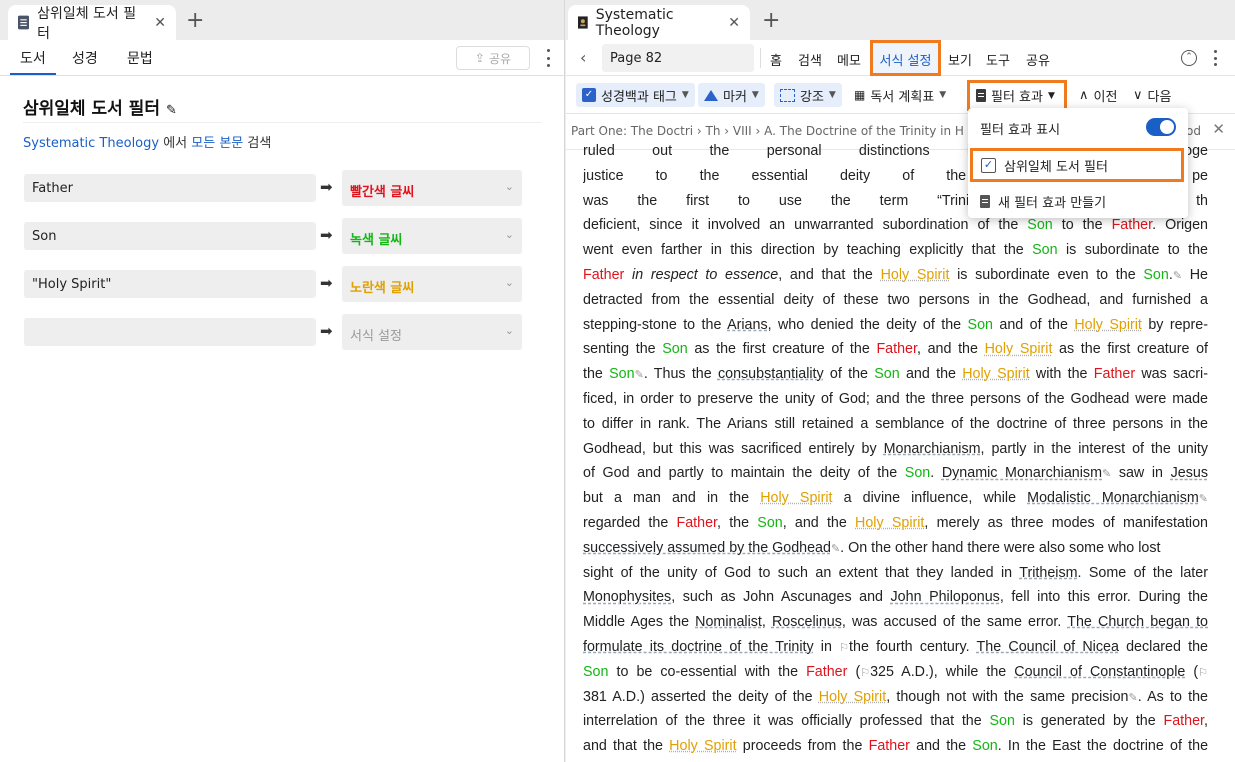 The image size is (1235, 762). Describe the element at coordinates (900, 20) in the screenshot. I see `right-tabstrip: Systematic Theology ✕ +` at that location.